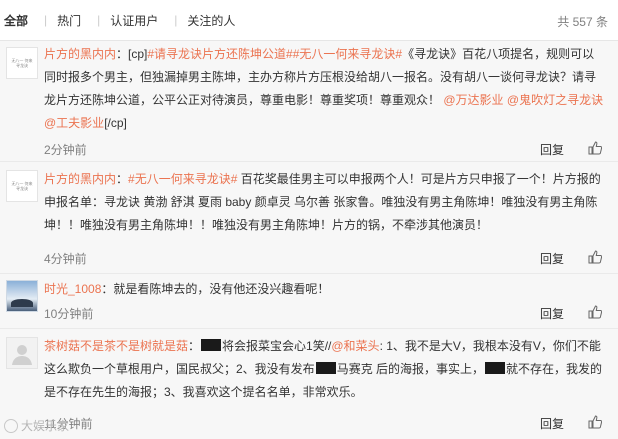 This screenshot has height=439, width=618. What do you see at coordinates (115, 123) in the screenshot?
I see `comment-text: [/cp]` at bounding box center [115, 123].